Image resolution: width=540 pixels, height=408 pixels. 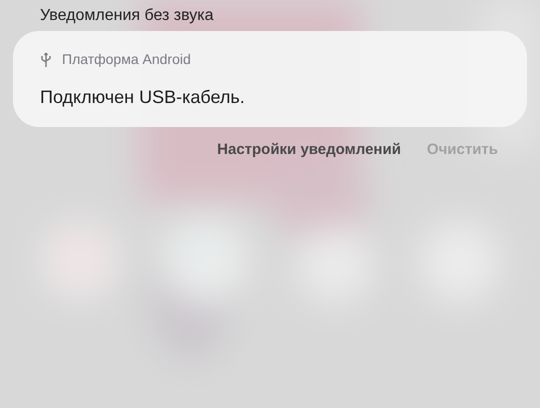 I want to click on app-name: Платформа Android, so click(x=126, y=59).